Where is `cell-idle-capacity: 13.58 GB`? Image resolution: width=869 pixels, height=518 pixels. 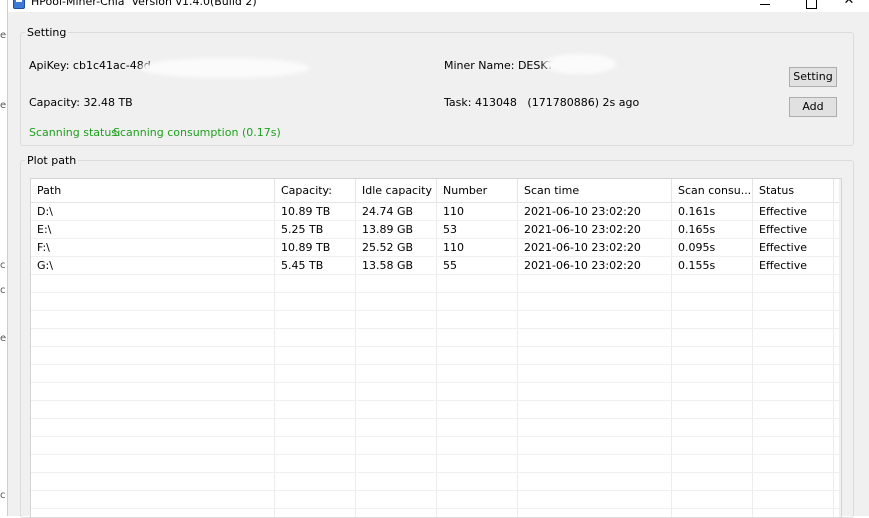 cell-idle-capacity: 13.58 GB is located at coordinates (396, 265).